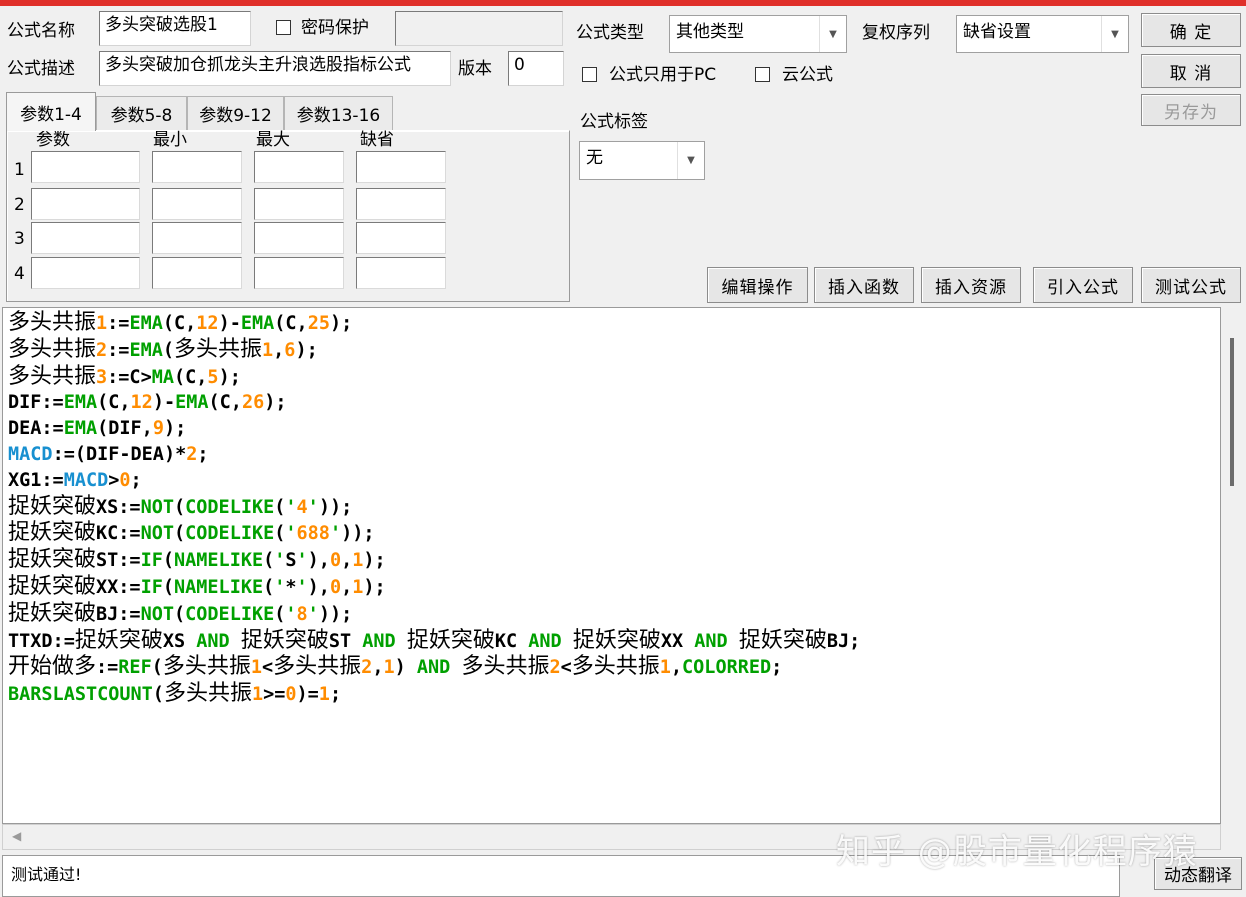 The image size is (1246, 897). What do you see at coordinates (1191, 110) in the screenshot?
I see `save-as-button: 另存为` at bounding box center [1191, 110].